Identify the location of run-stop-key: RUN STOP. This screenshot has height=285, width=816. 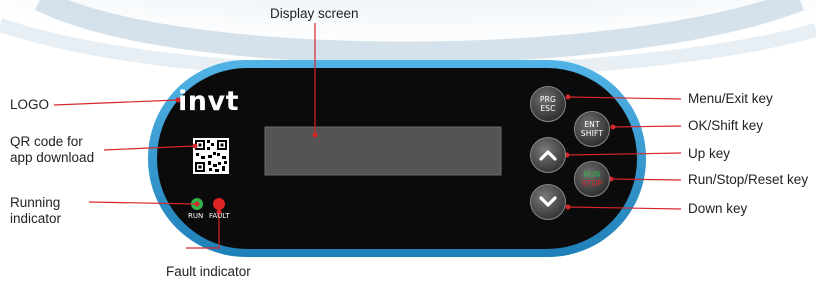
(592, 179).